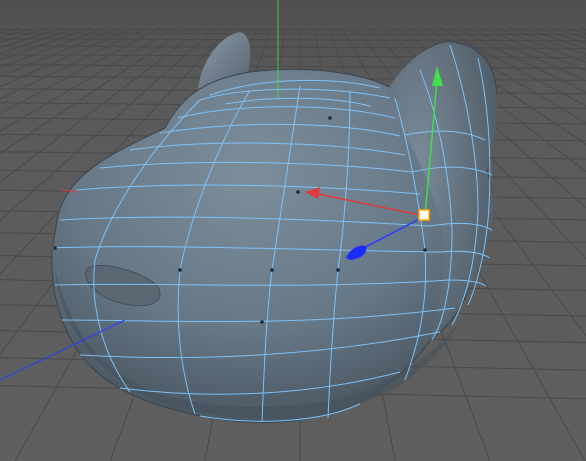 Image resolution: width=586 pixels, height=461 pixels. What do you see at coordinates (424, 215) in the screenshot?
I see `gizmo-center-handle` at bounding box center [424, 215].